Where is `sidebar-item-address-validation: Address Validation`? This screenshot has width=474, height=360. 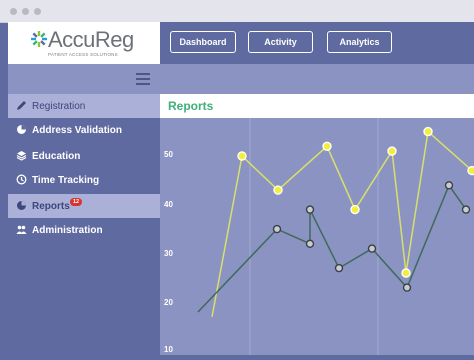 sidebar-item-address-validation: Address Validation is located at coordinates (84, 130).